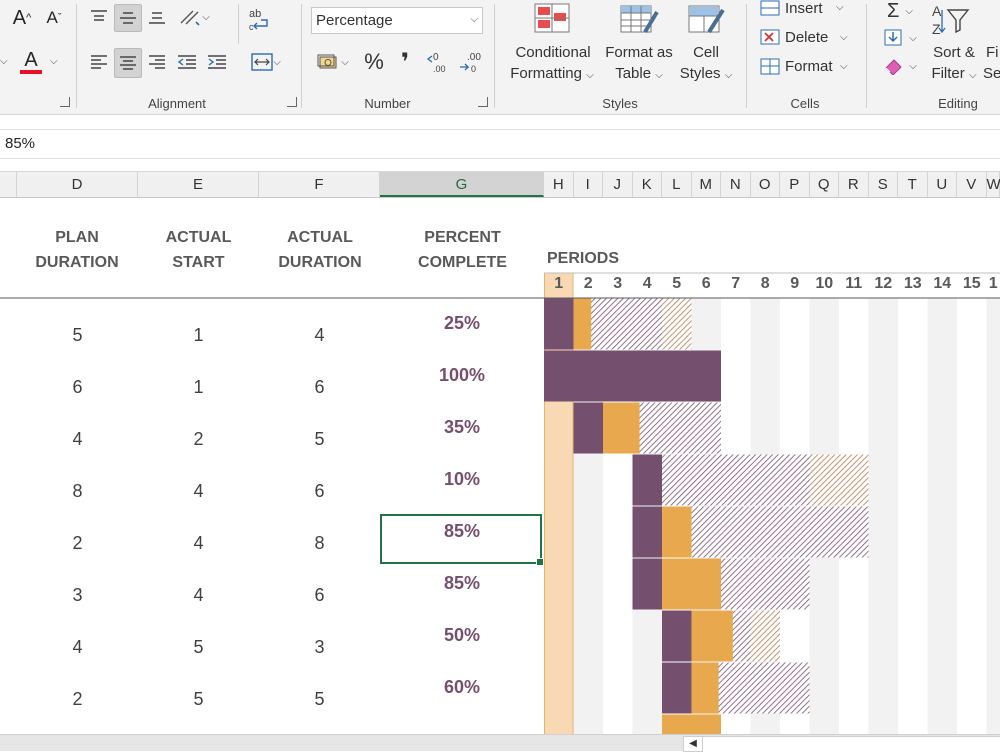 The image size is (1000, 752). Describe the element at coordinates (677, 184) in the screenshot. I see `column-header-l: L` at that location.